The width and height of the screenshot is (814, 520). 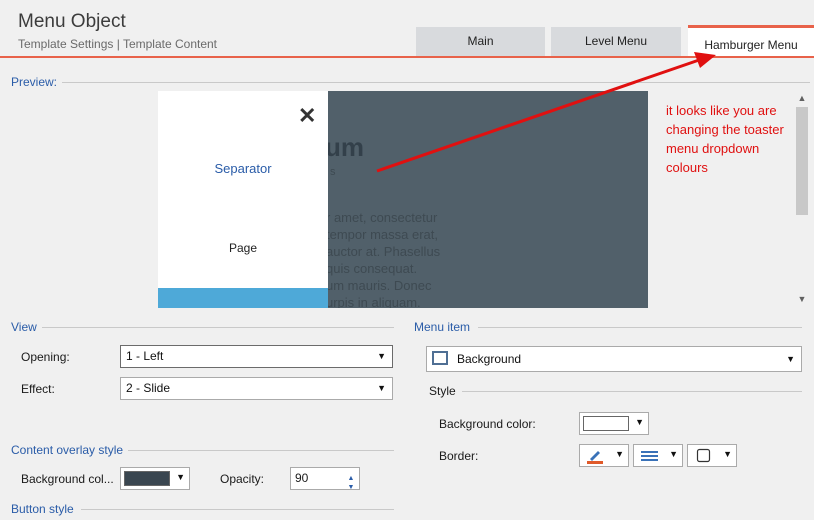 I want to click on preview-bg-line: tempor massa erat,, so click(x=382, y=234).